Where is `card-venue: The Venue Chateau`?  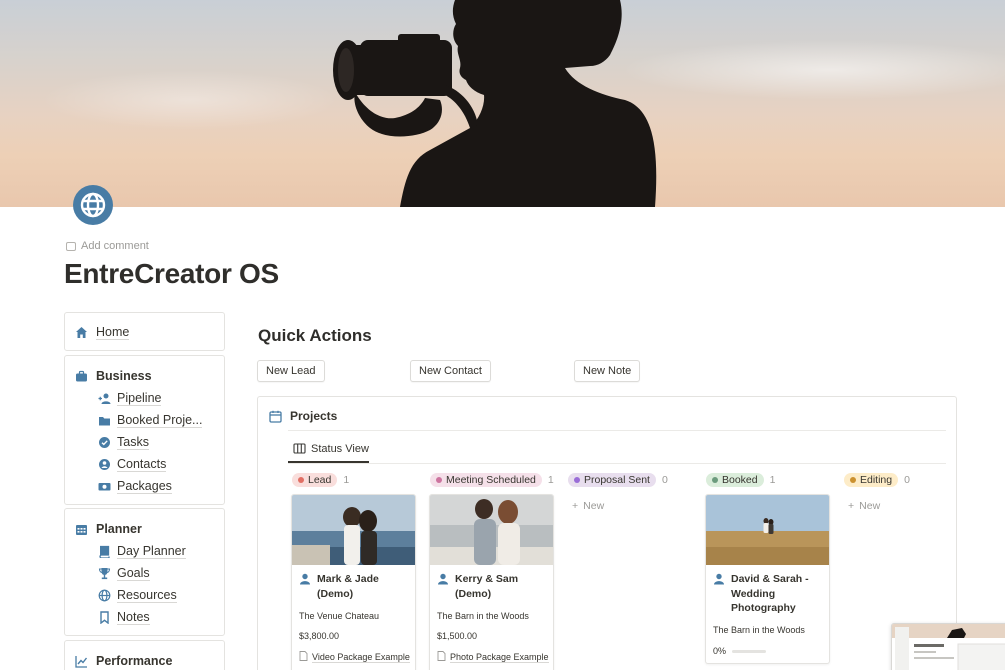
card-venue: The Venue Chateau is located at coordinates (339, 616).